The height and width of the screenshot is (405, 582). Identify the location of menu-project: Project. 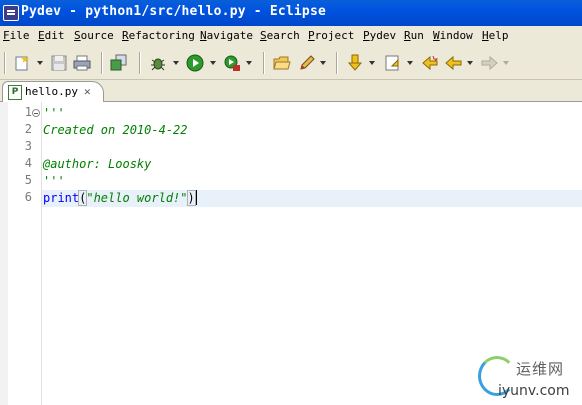
(331, 35).